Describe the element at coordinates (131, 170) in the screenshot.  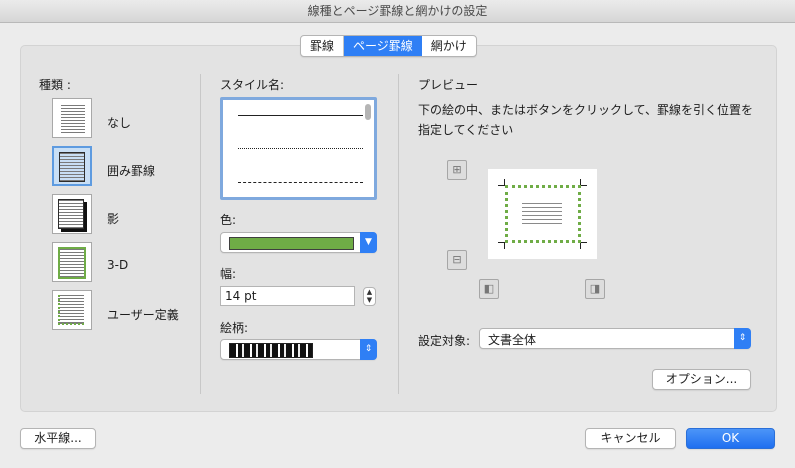
I see `kind-label-box: 囲み罫線` at that location.